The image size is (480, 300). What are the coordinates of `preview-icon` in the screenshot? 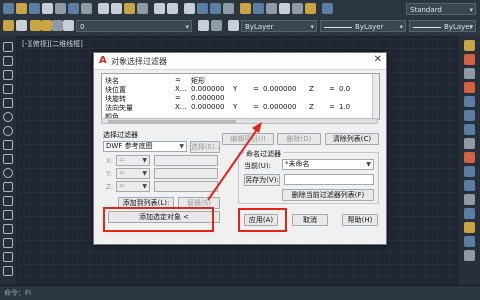 It's located at (73, 8).